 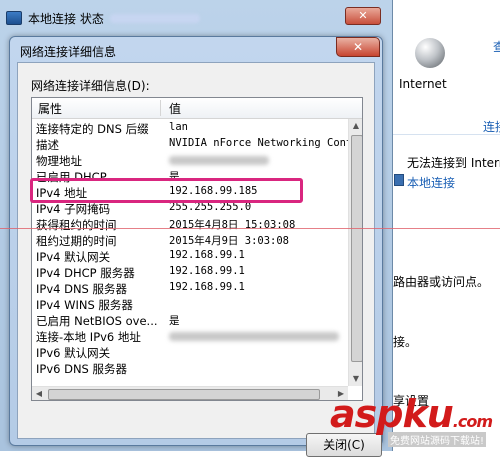 I want to click on row-property: IPv4 子网掩码, so click(x=73, y=209).